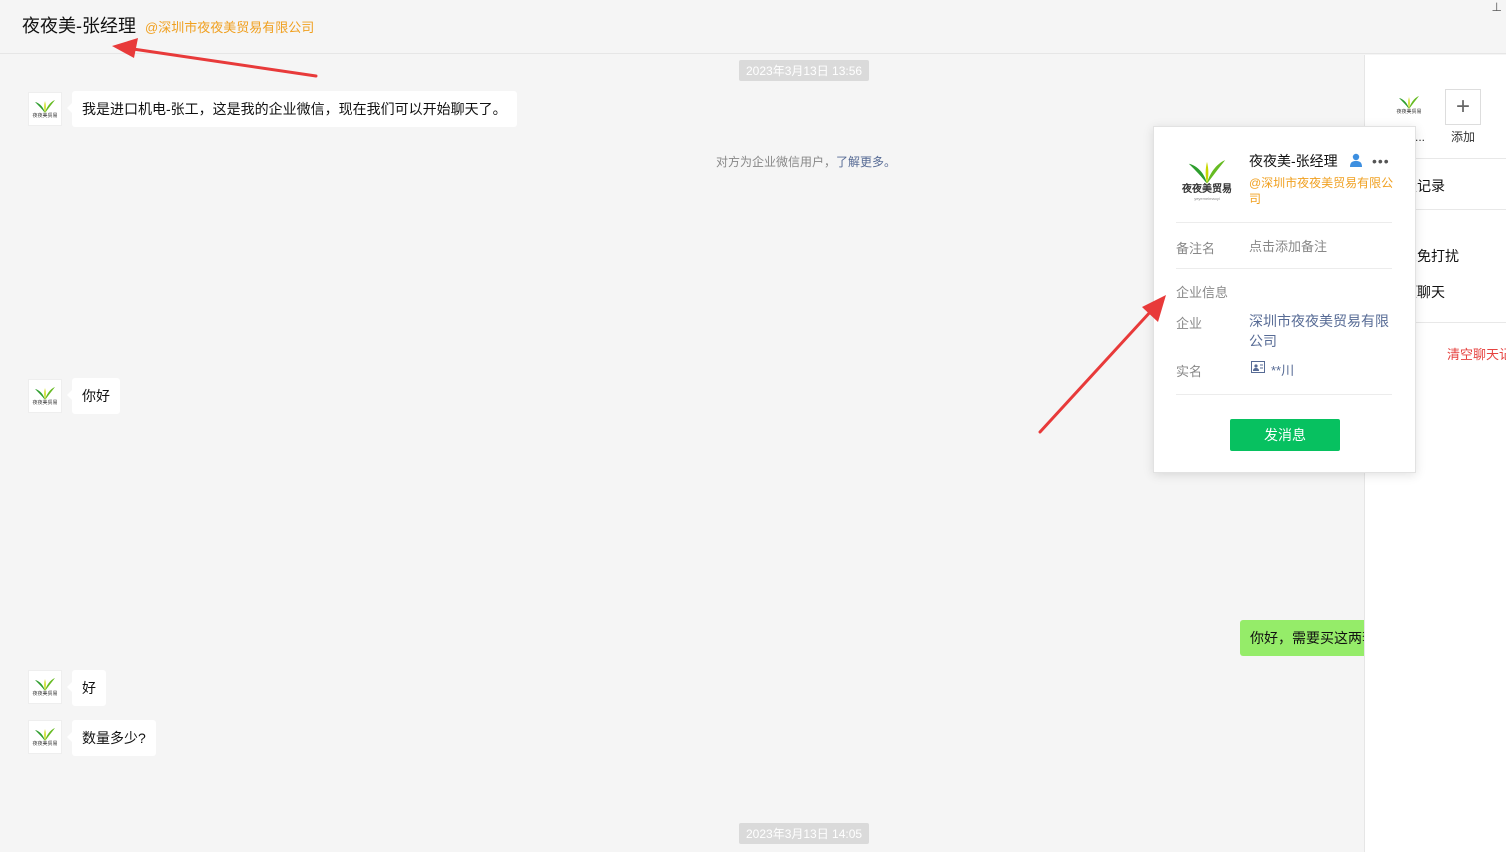 The height and width of the screenshot is (852, 1506). Describe the element at coordinates (86, 688) in the screenshot. I see `message-bubble: 好` at that location.